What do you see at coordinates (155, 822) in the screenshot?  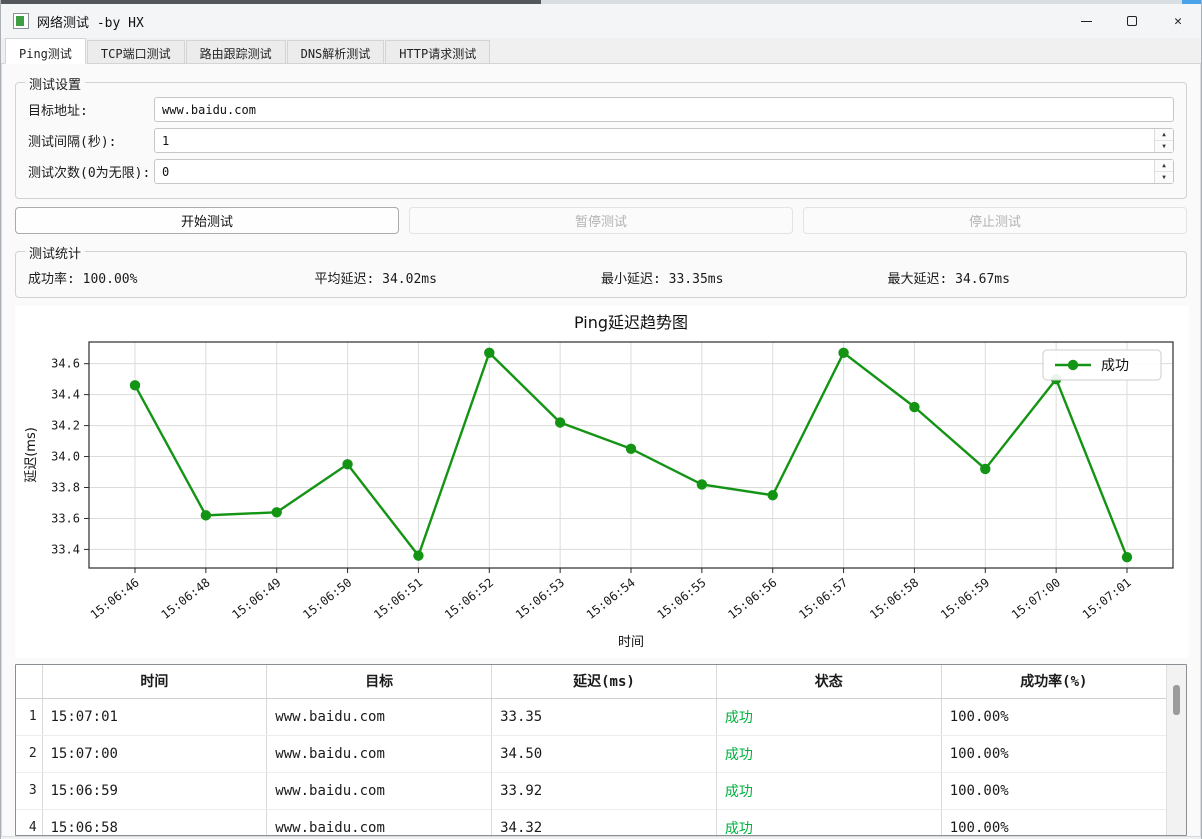 I see `cell-time: 15:06:58` at bounding box center [155, 822].